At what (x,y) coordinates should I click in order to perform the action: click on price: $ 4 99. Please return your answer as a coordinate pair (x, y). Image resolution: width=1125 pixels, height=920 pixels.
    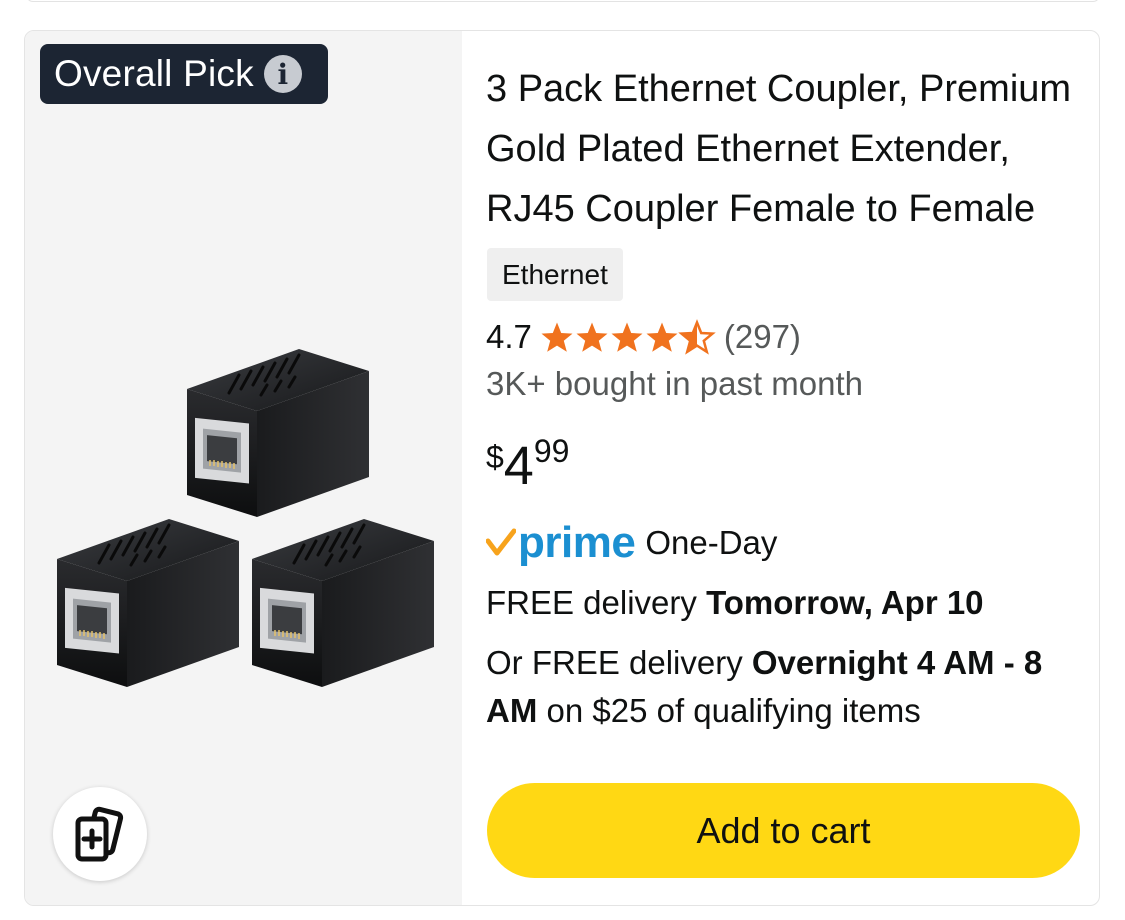
    Looking at the image, I should click on (527, 464).